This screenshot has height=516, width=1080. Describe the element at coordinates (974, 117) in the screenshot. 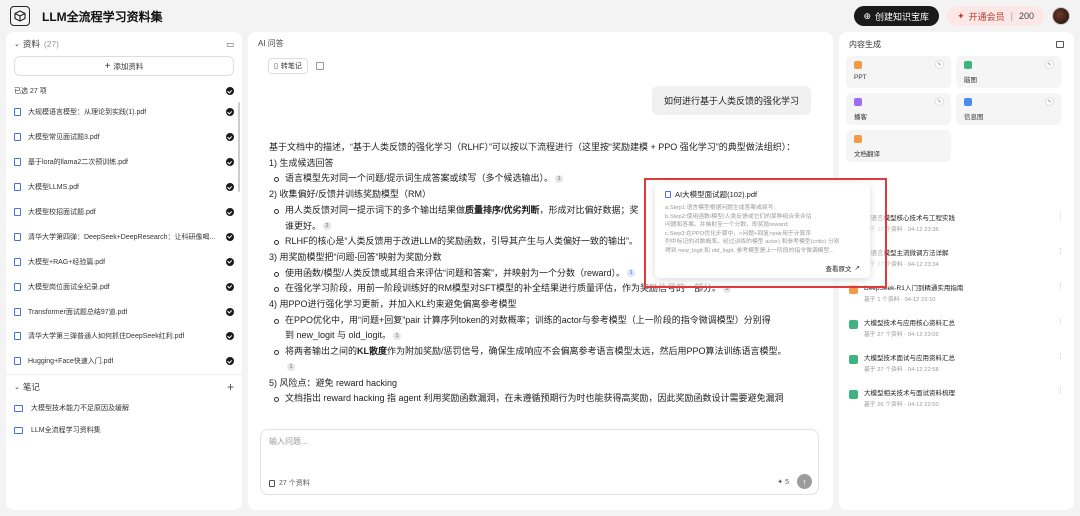

I see `tool-label: 信息图` at that location.